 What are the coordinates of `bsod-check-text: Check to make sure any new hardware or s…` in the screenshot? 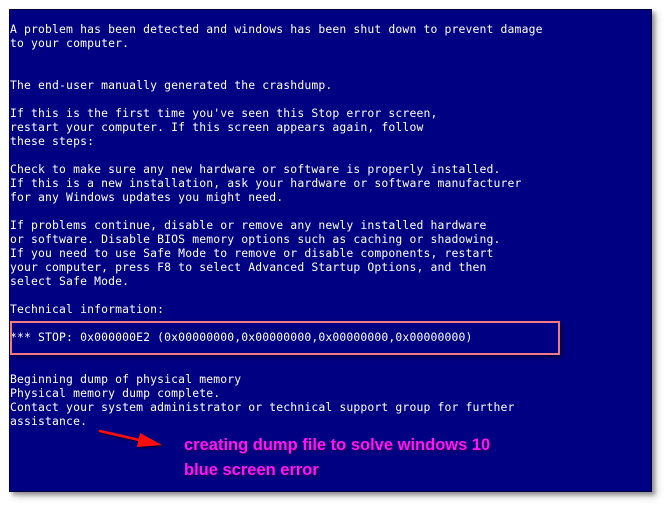 It's located at (266, 183).